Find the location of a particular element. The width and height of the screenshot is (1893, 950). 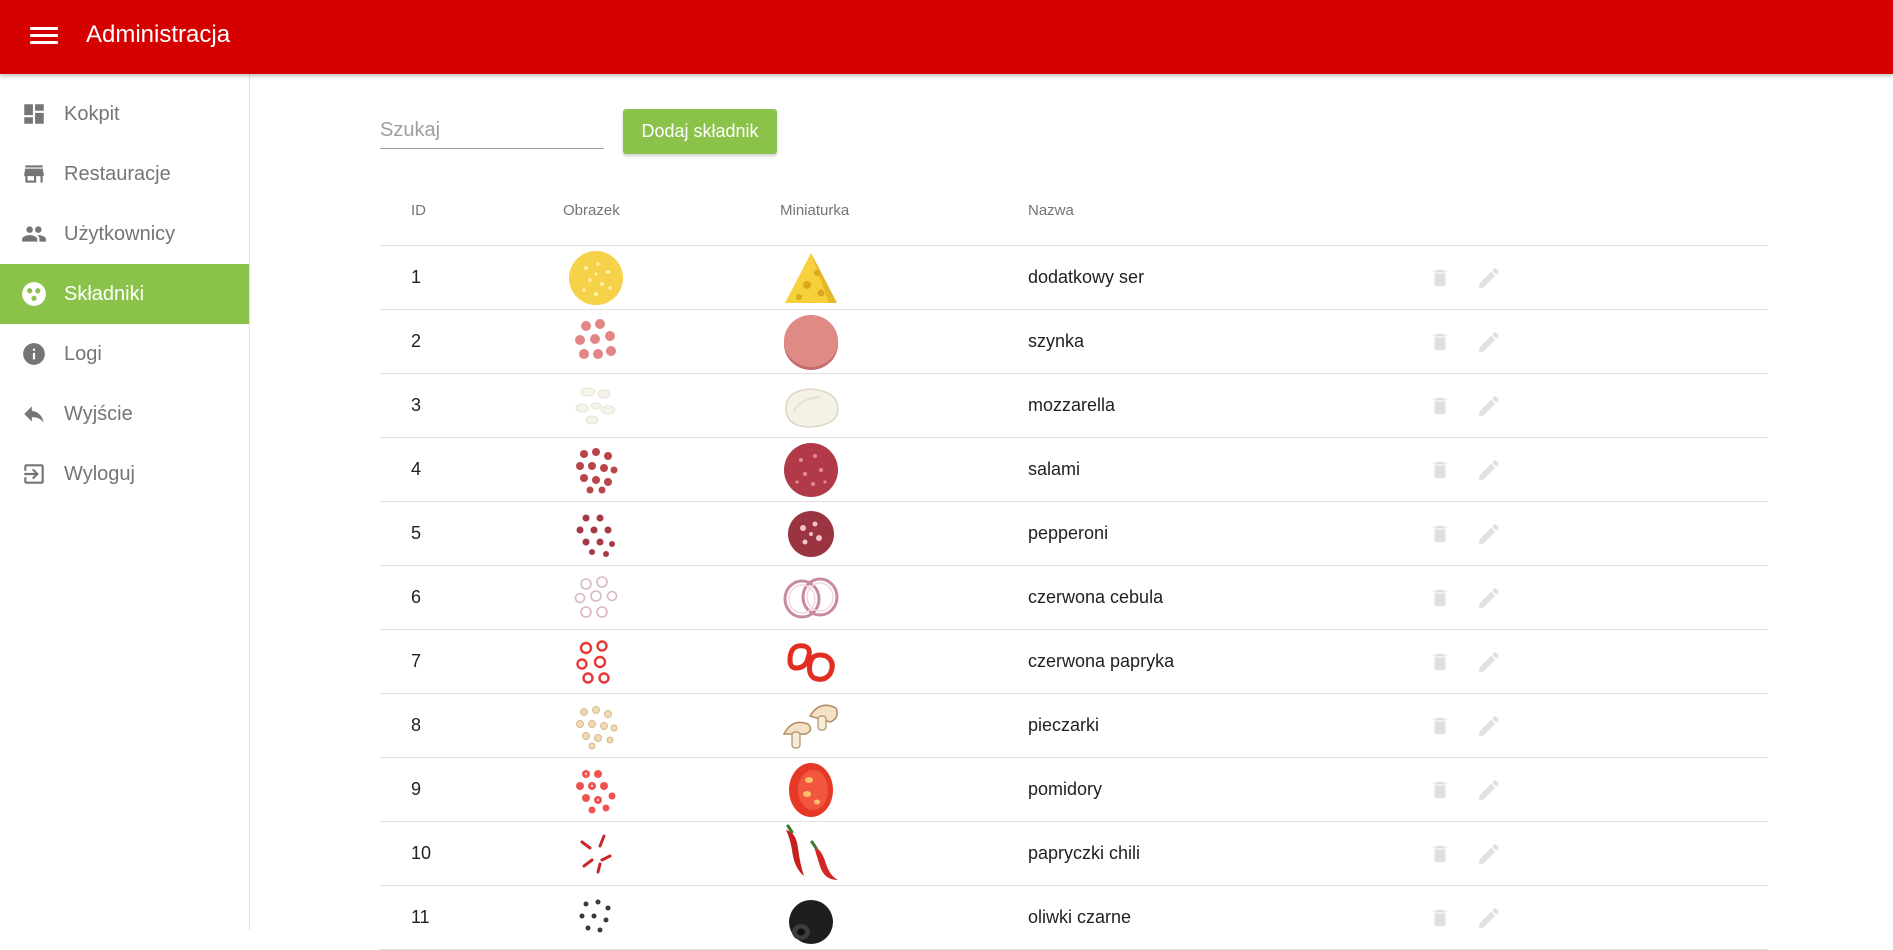

sidebar-item-wyjscie: Wyjście is located at coordinates (124, 414).